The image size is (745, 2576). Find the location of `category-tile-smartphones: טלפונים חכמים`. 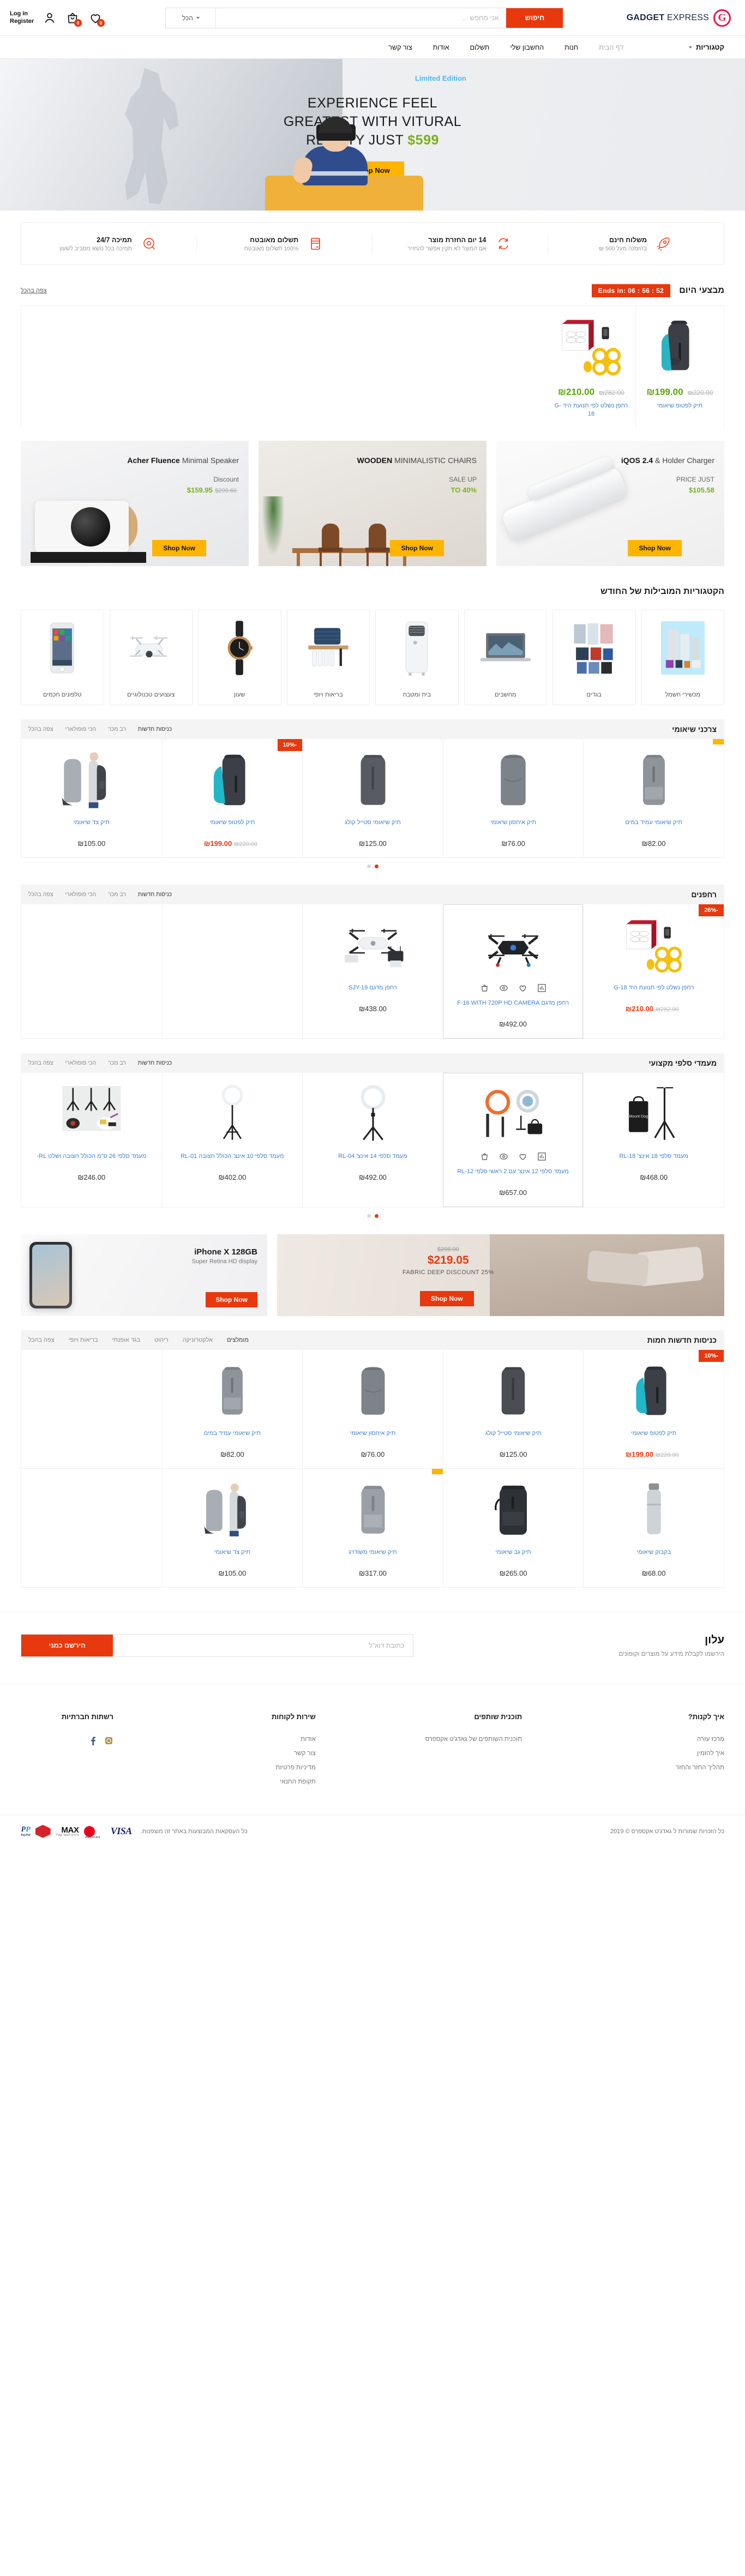

category-tile-smartphones: טלפונים חכמים is located at coordinates (62, 657).